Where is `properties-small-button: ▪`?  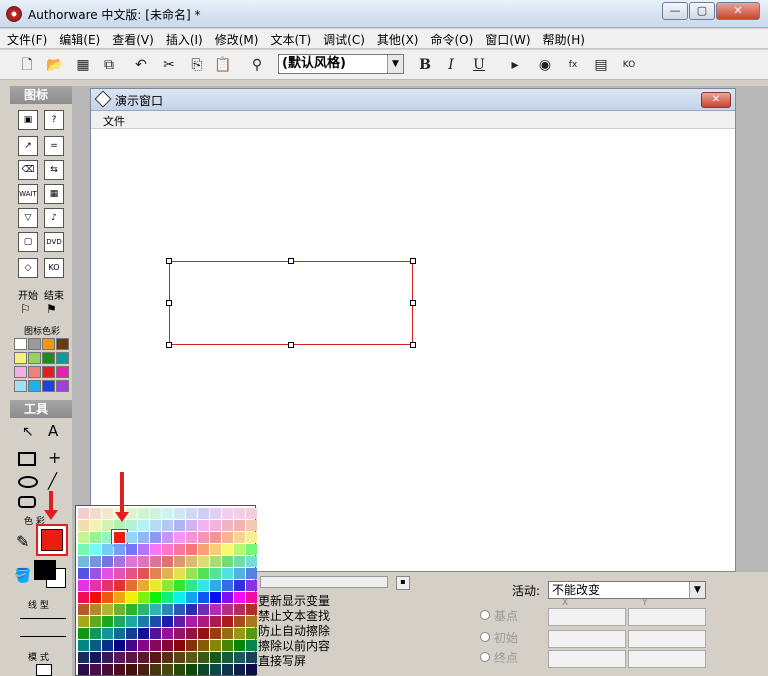 properties-small-button: ▪ is located at coordinates (403, 583).